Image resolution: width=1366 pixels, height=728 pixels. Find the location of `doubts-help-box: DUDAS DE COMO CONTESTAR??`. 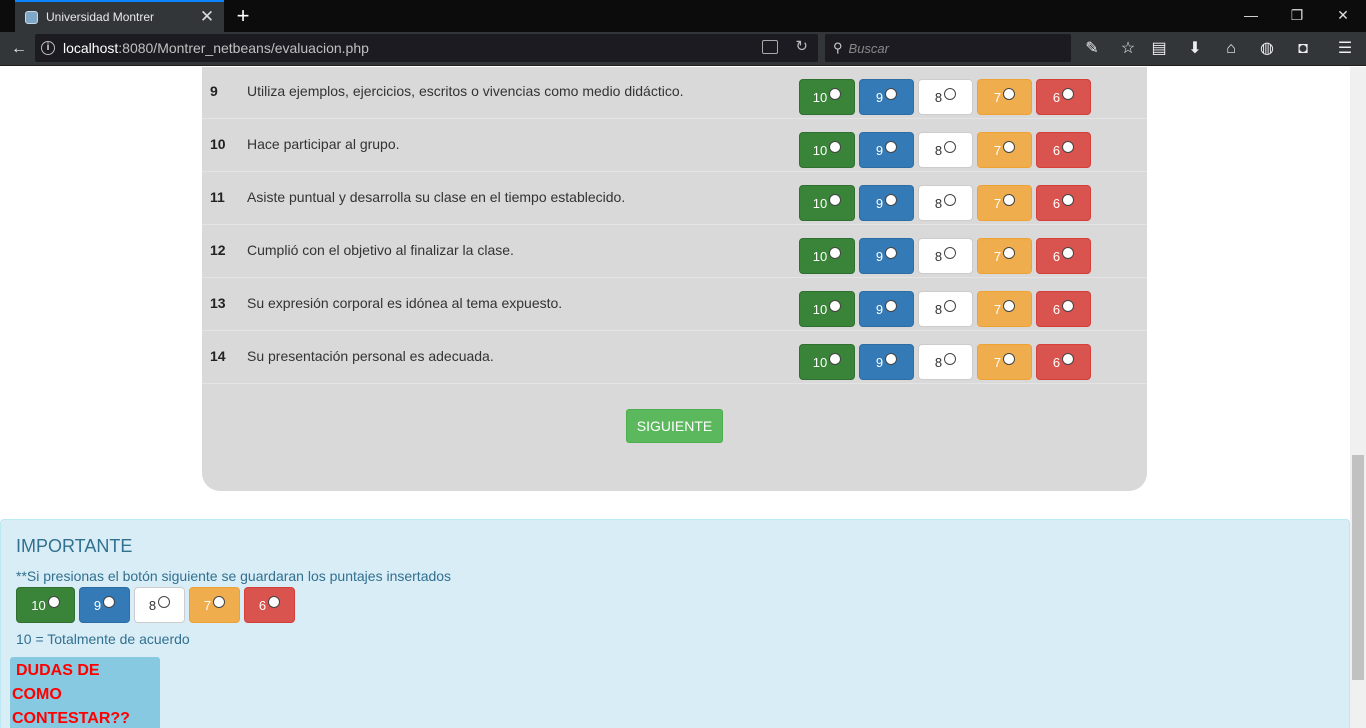

doubts-help-box: DUDAS DE COMO CONTESTAR?? is located at coordinates (85, 692).